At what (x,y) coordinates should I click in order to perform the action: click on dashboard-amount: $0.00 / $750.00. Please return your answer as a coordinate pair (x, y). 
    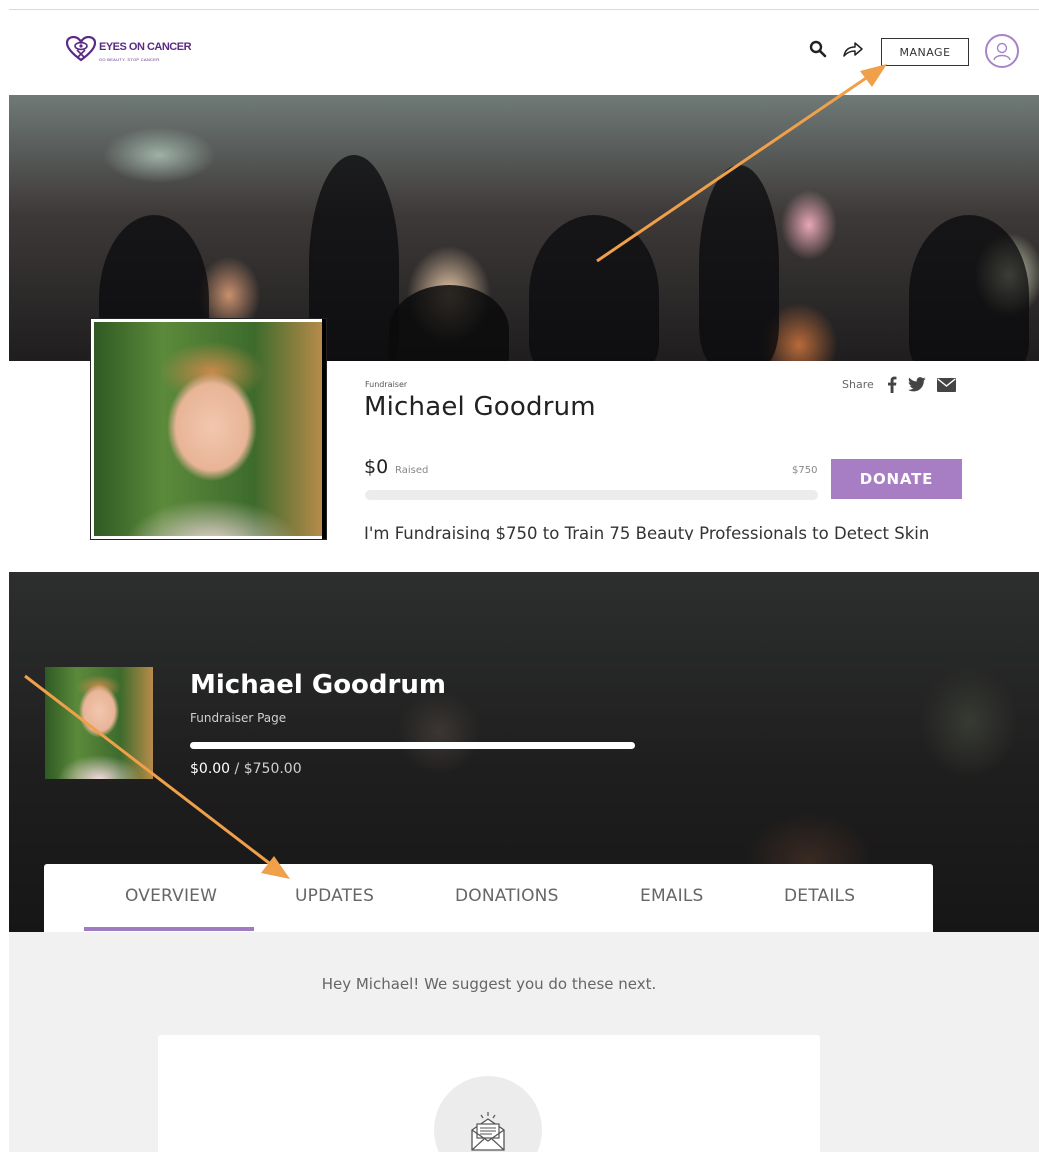
    Looking at the image, I should click on (246, 769).